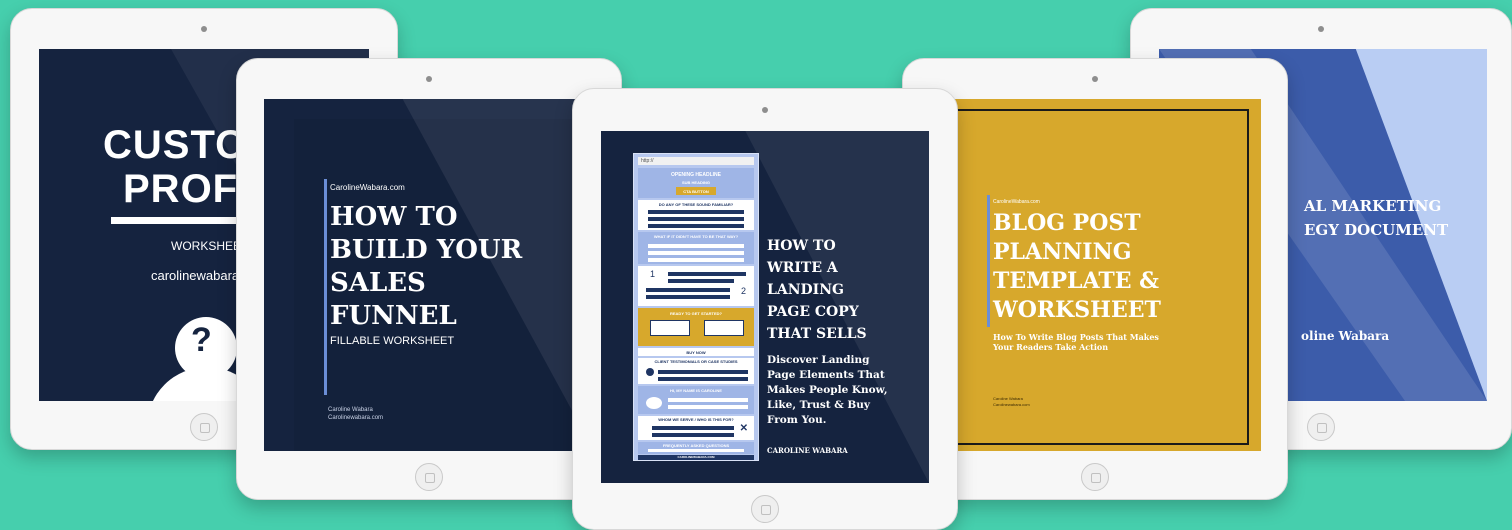  Describe the element at coordinates (696, 286) in the screenshot. I see `mock-steps-block: 1 2` at that location.